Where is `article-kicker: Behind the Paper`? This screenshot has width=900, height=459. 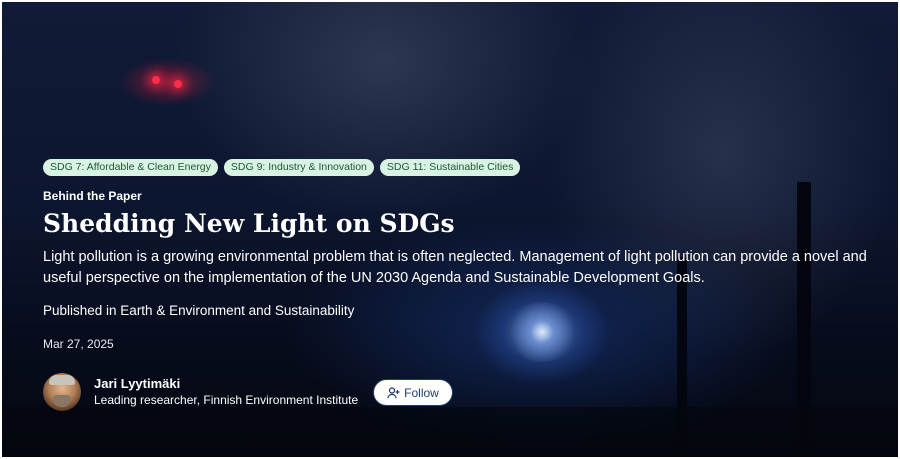 article-kicker: Behind the Paper is located at coordinates (92, 196).